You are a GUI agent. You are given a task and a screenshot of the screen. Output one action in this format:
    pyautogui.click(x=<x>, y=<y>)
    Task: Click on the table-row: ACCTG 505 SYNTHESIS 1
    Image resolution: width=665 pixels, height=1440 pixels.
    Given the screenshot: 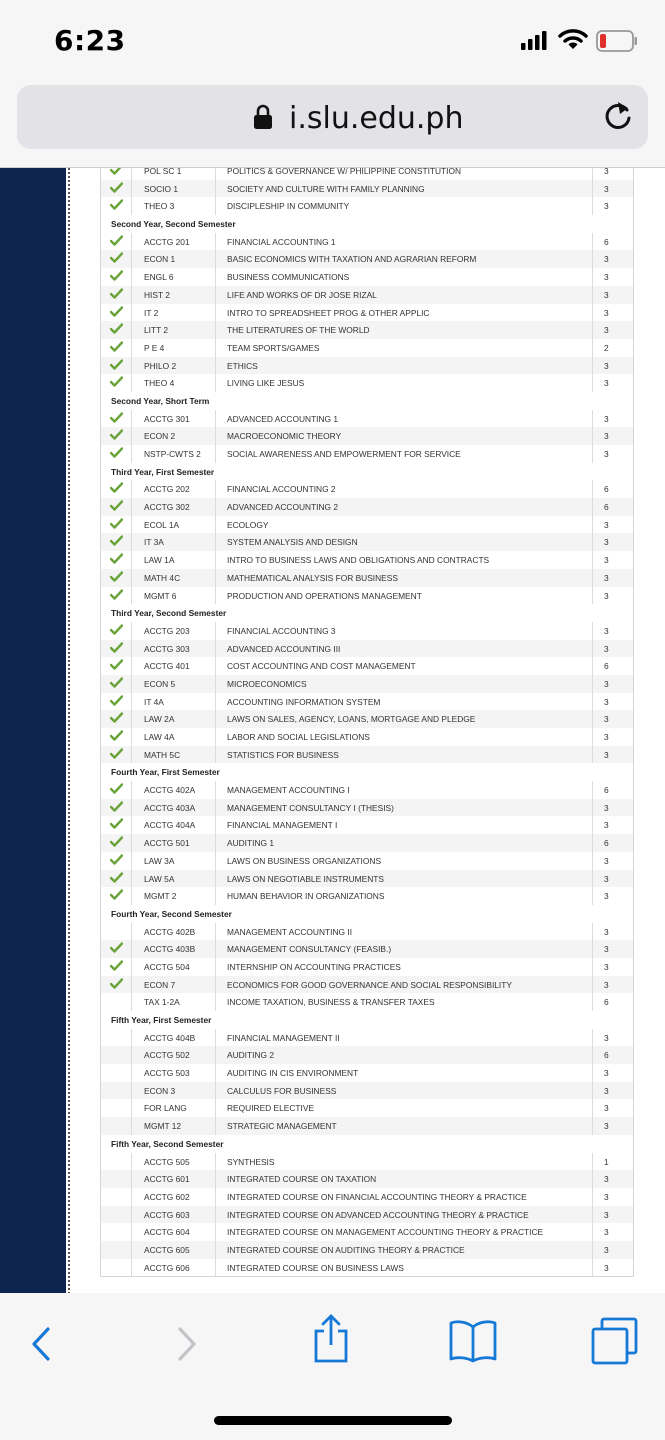 What is the action you would take?
    pyautogui.click(x=367, y=1161)
    